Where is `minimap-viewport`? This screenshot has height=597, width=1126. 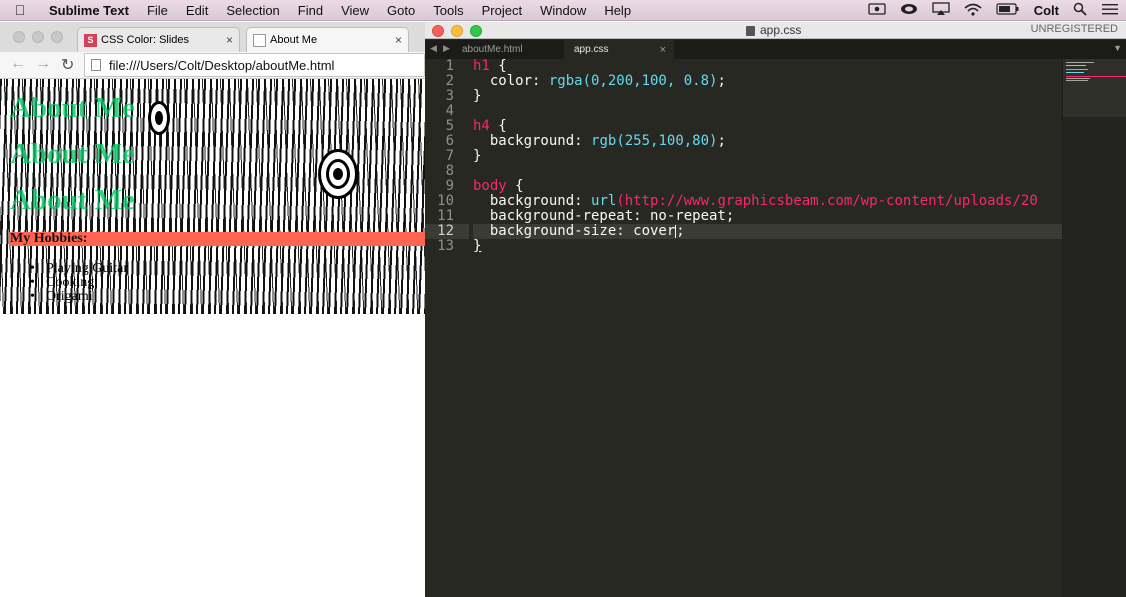
minimap-viewport is located at coordinates (1094, 88).